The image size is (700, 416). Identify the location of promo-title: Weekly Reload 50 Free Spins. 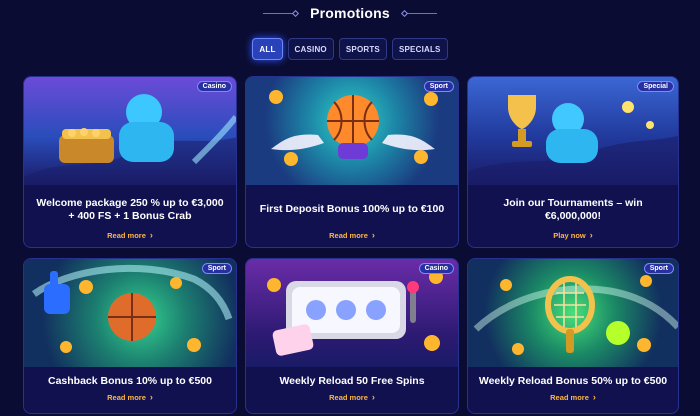
(352, 381).